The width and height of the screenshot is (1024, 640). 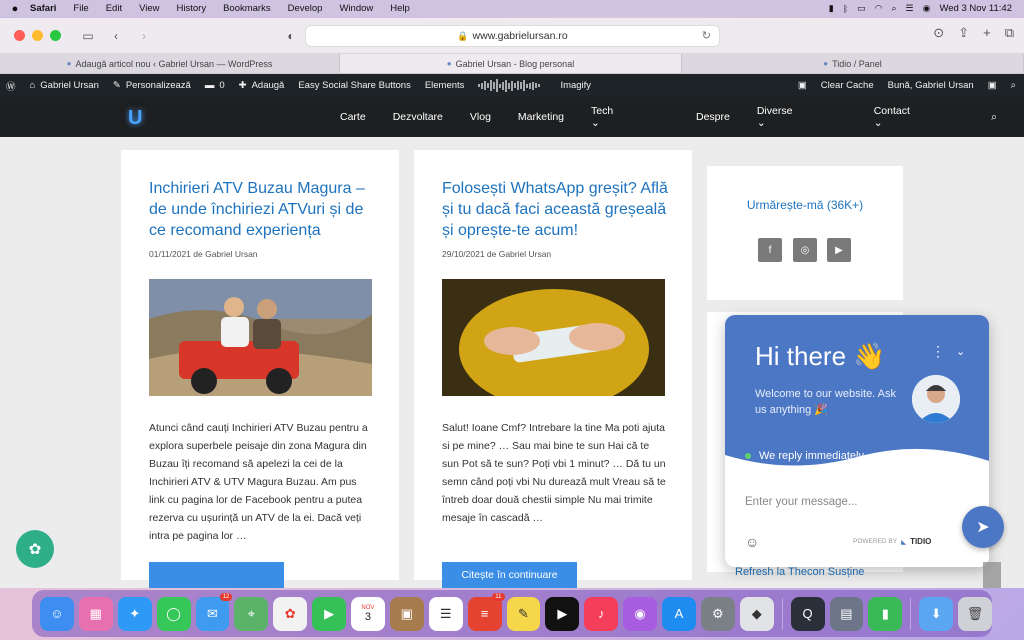 I want to click on sidebar-link: Refresh la Thecon Susține, so click(x=799, y=572).